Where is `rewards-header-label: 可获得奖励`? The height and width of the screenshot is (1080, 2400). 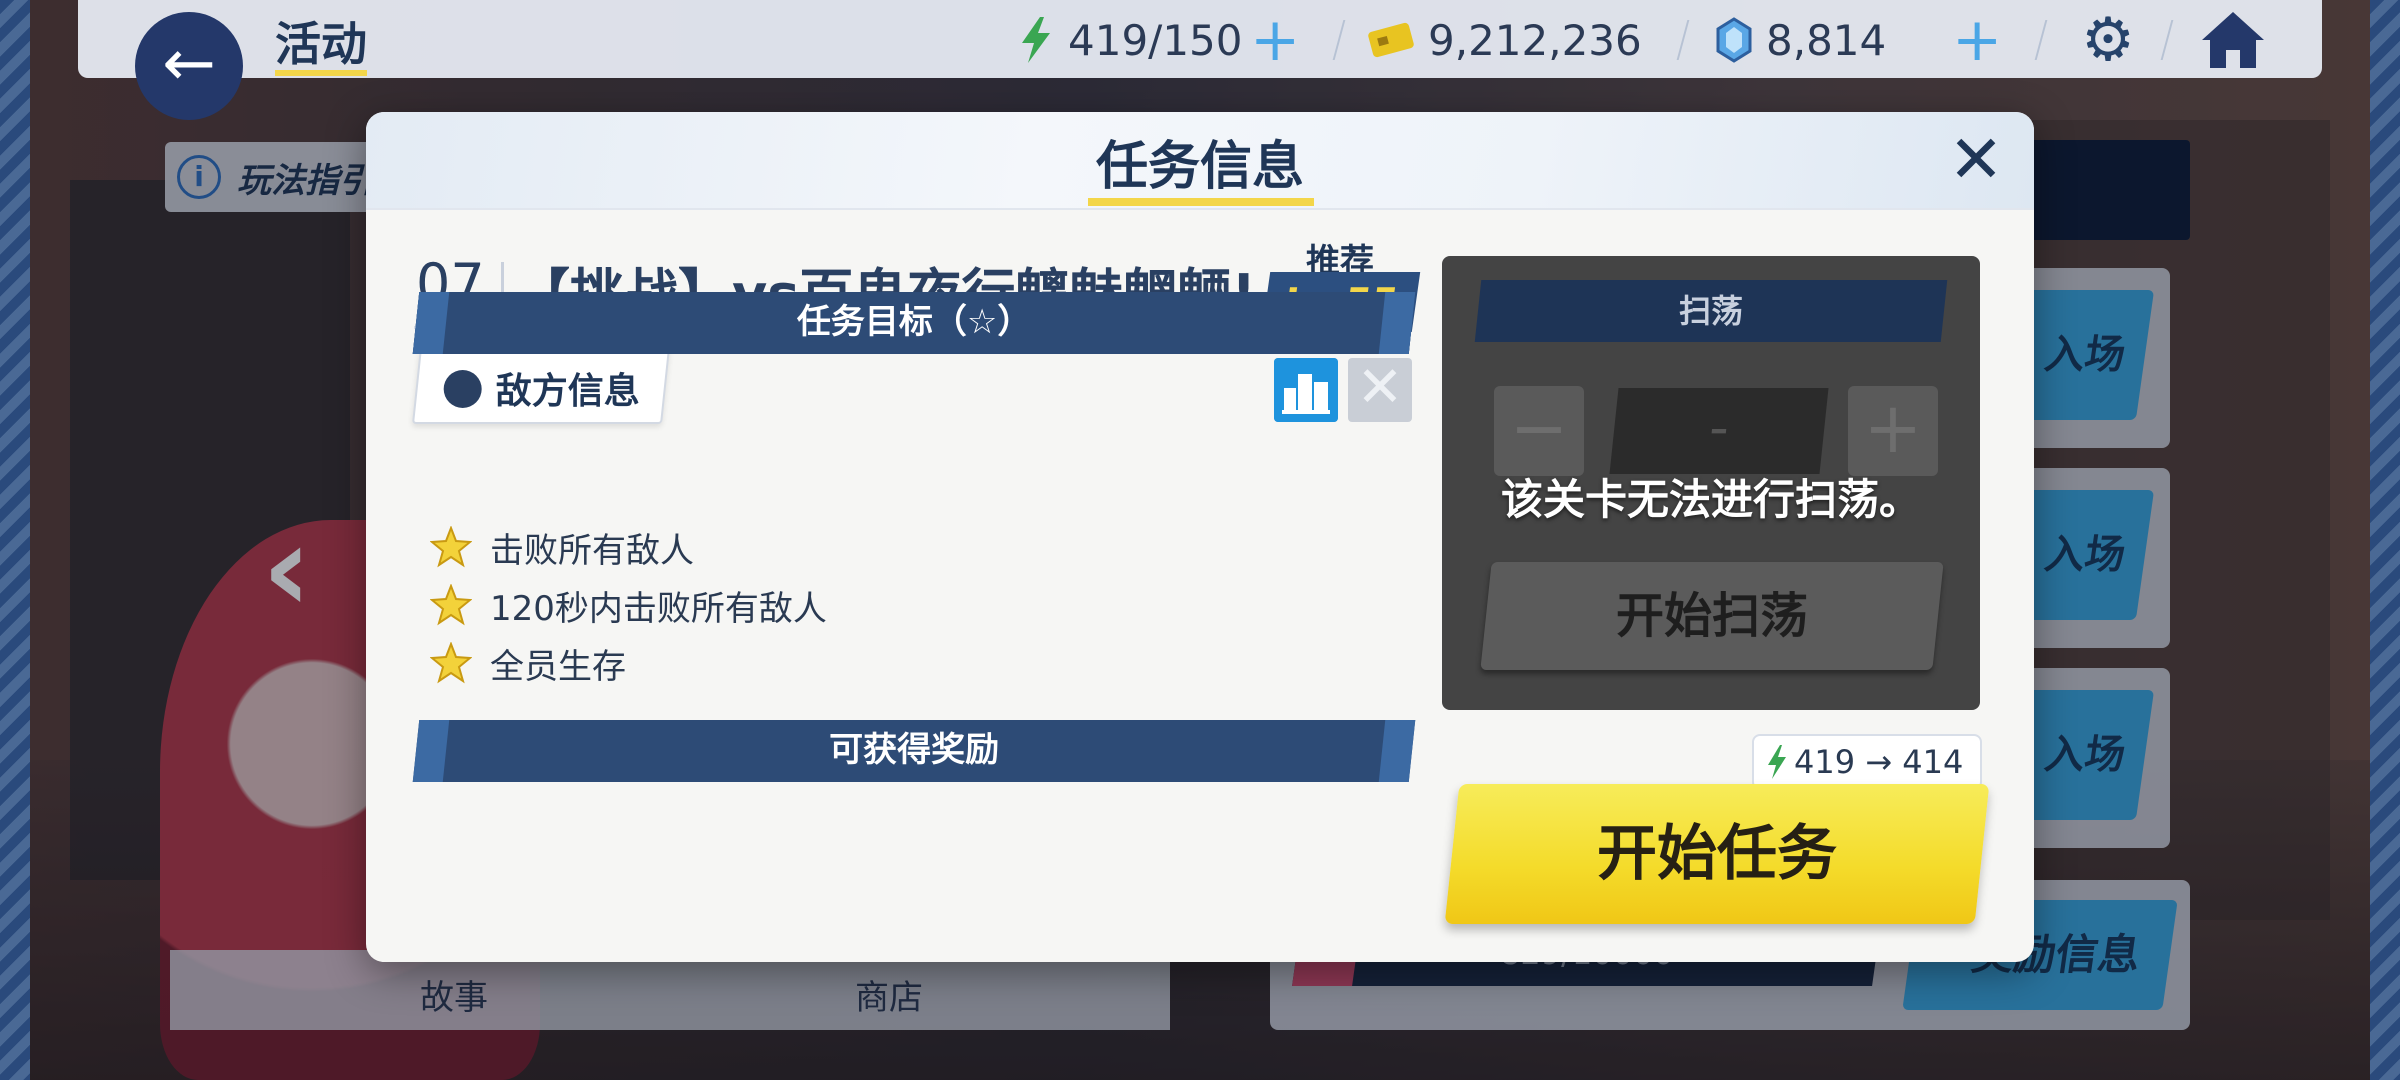 rewards-header-label: 可获得奖励 is located at coordinates (914, 750).